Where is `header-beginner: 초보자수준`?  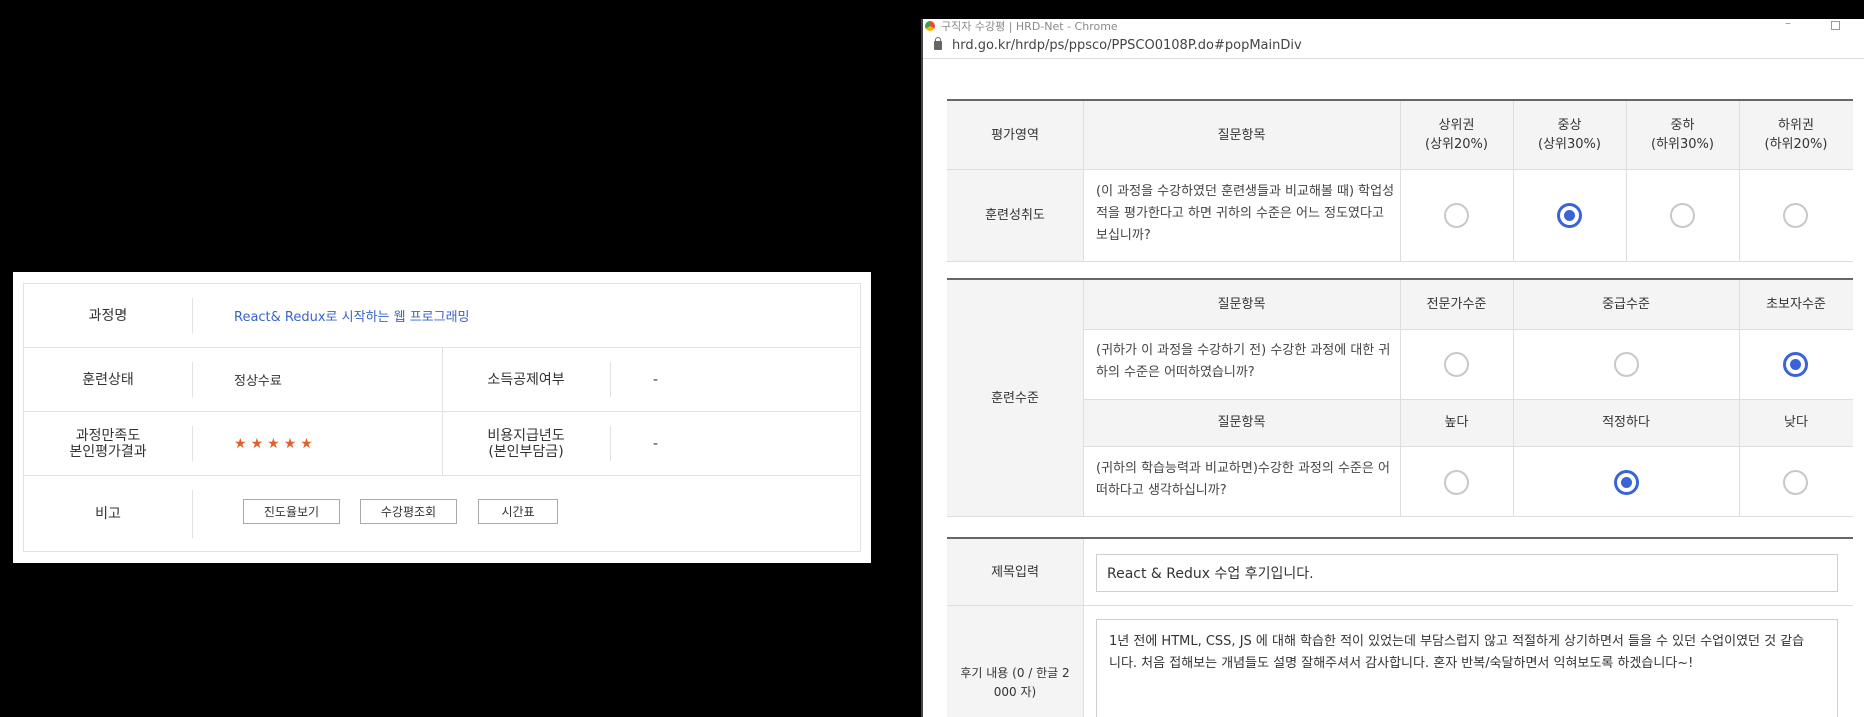
header-beginner: 초보자수준 is located at coordinates (1796, 304).